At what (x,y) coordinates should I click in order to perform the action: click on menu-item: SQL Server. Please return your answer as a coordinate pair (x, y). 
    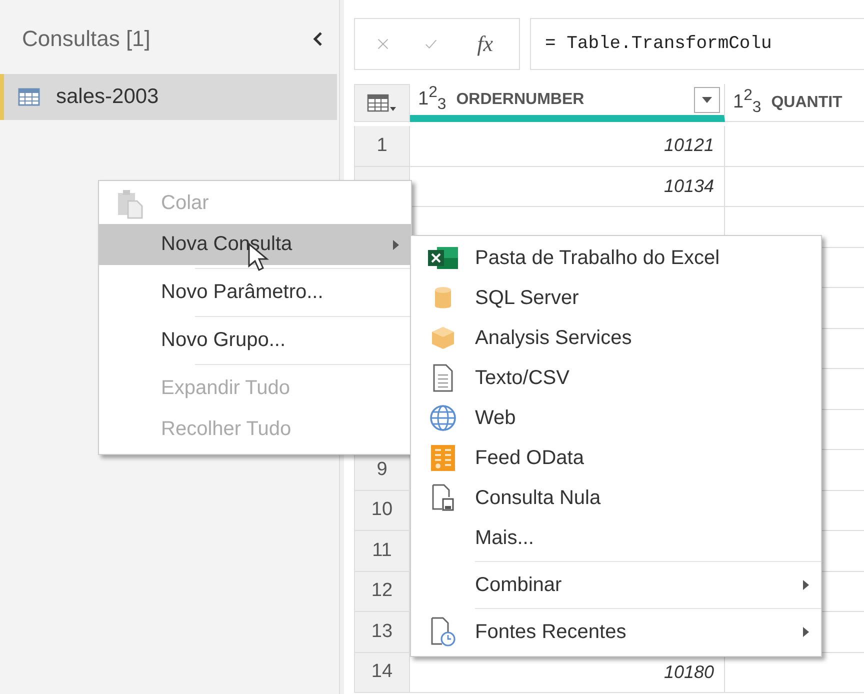
    Looking at the image, I should click on (616, 298).